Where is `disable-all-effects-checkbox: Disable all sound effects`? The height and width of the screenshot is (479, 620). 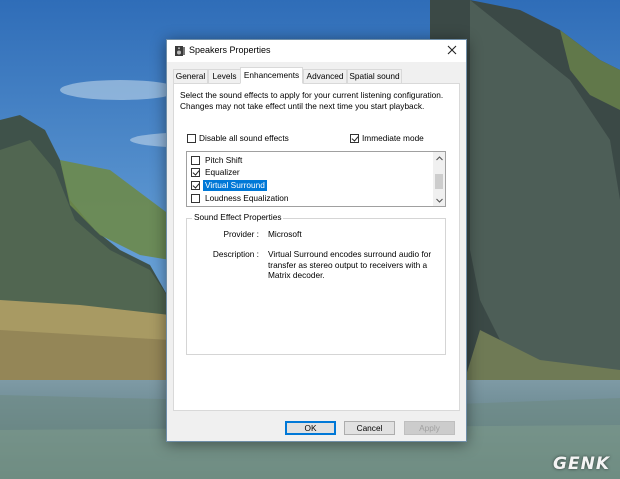 disable-all-effects-checkbox: Disable all sound effects is located at coordinates (238, 138).